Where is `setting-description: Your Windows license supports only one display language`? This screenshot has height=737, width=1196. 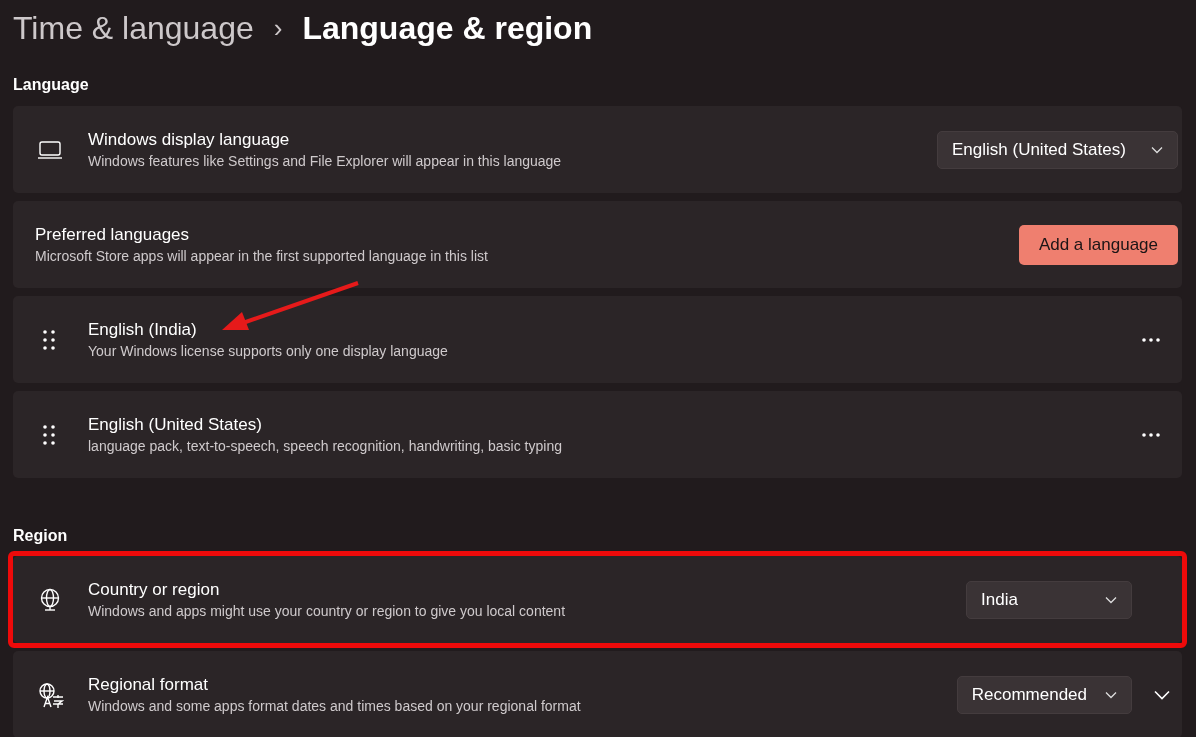 setting-description: Your Windows license supports only one display language is located at coordinates (268, 351).